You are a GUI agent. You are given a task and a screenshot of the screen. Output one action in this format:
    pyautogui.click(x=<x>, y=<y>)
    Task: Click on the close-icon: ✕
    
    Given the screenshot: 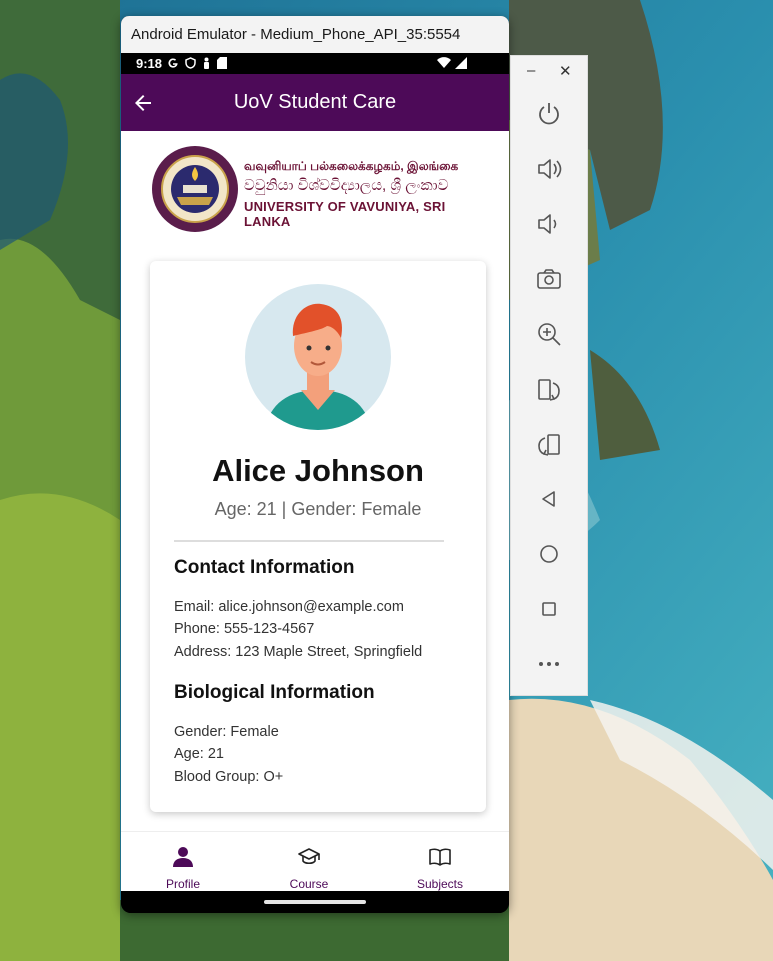 What is the action you would take?
    pyautogui.click(x=565, y=71)
    